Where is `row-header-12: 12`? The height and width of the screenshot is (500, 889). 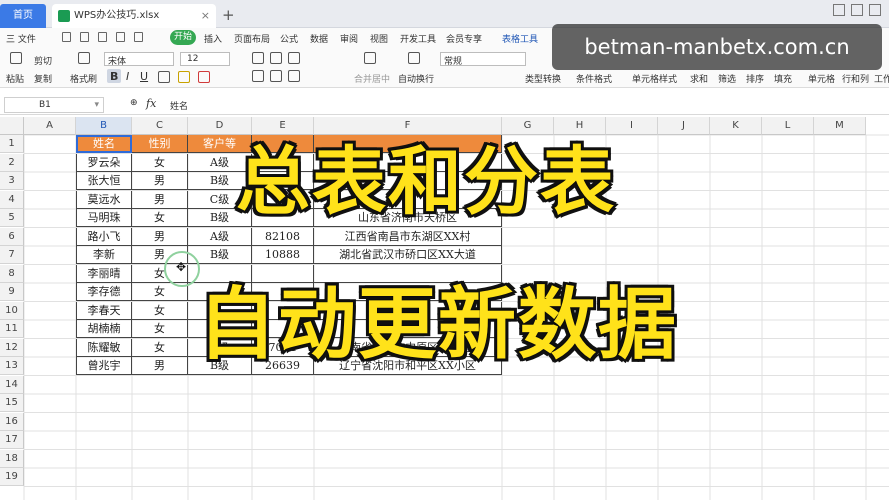 row-header-12: 12 is located at coordinates (12, 347).